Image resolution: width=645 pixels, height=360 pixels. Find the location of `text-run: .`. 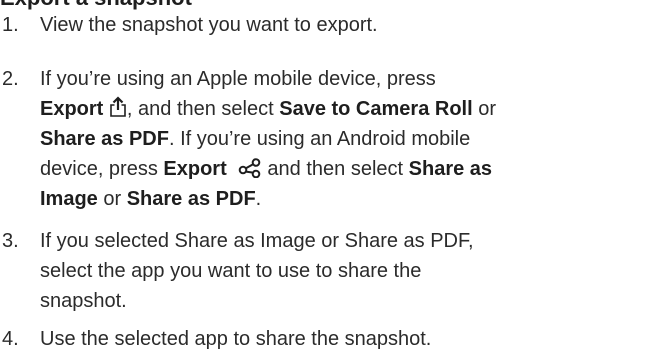

text-run: . is located at coordinates (258, 199).